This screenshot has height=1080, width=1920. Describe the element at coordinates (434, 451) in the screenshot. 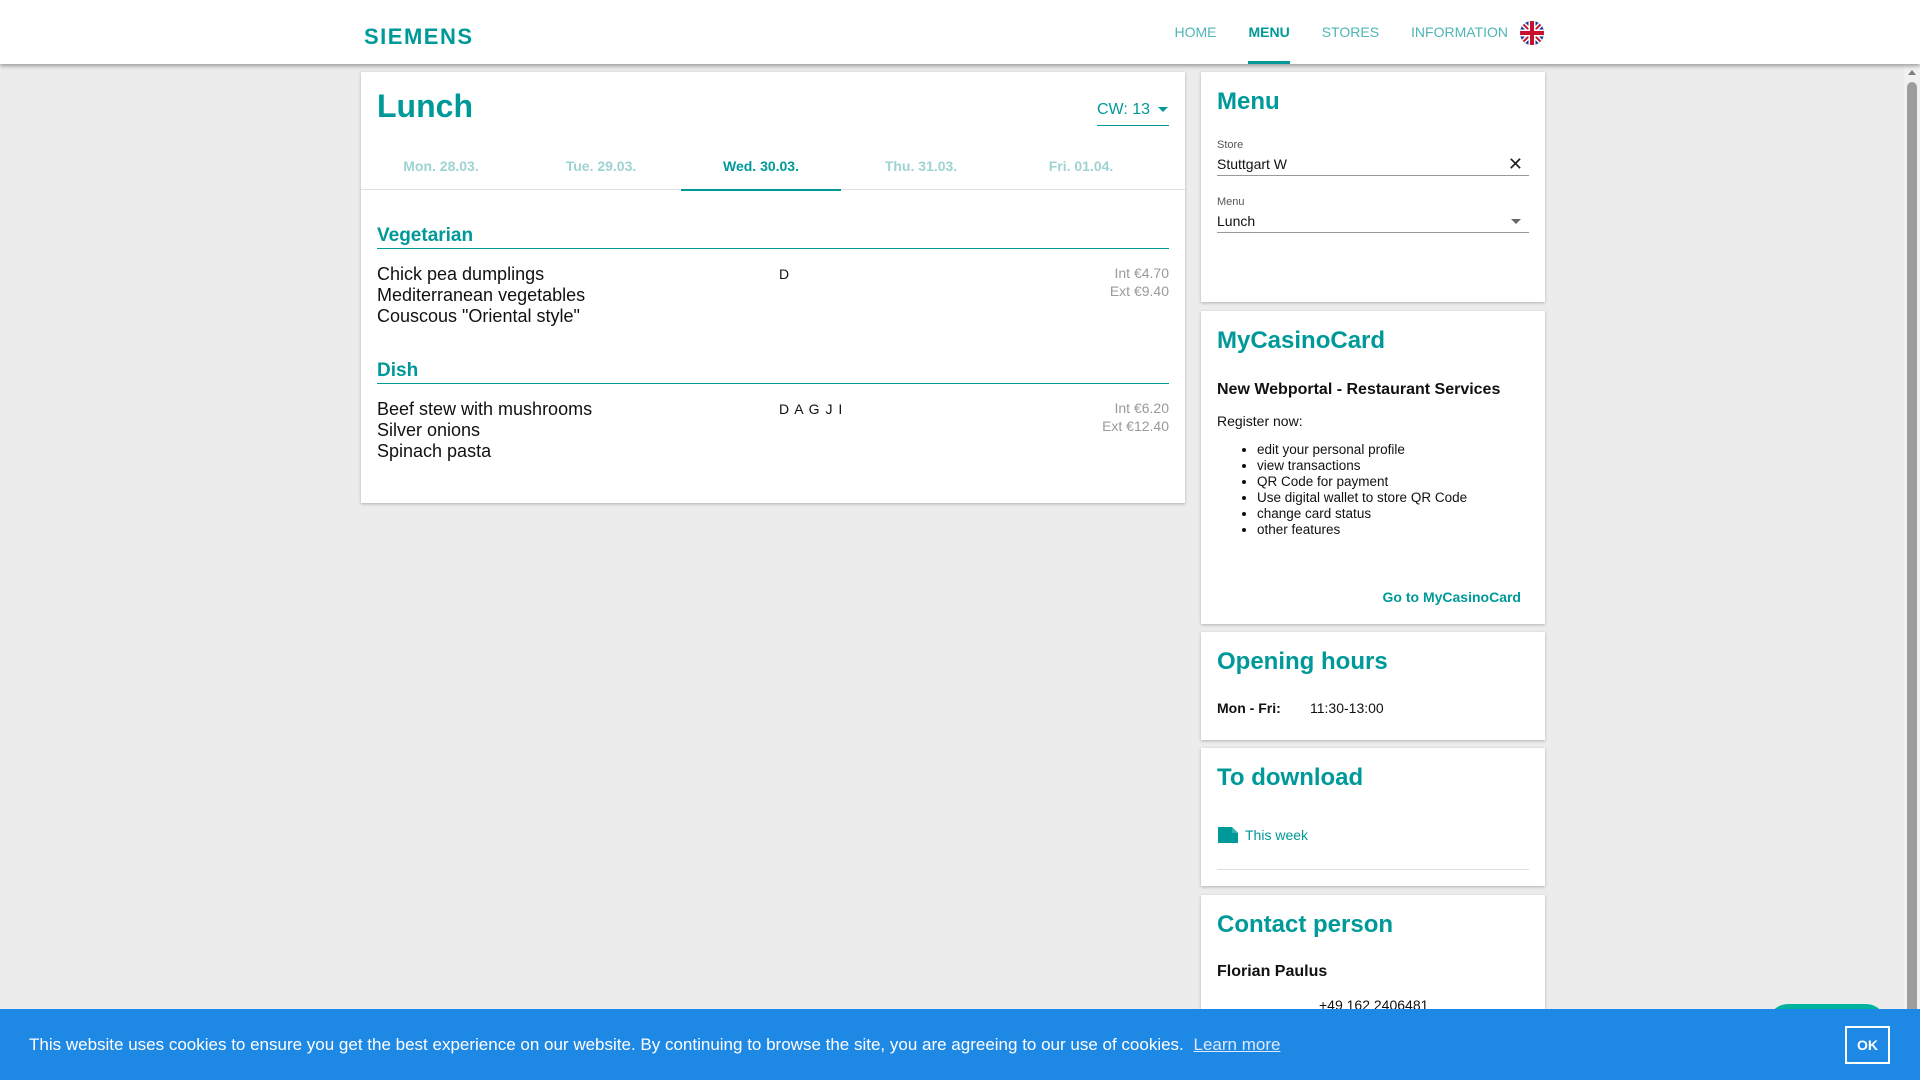

I see `meal-line: Spinach pasta` at that location.